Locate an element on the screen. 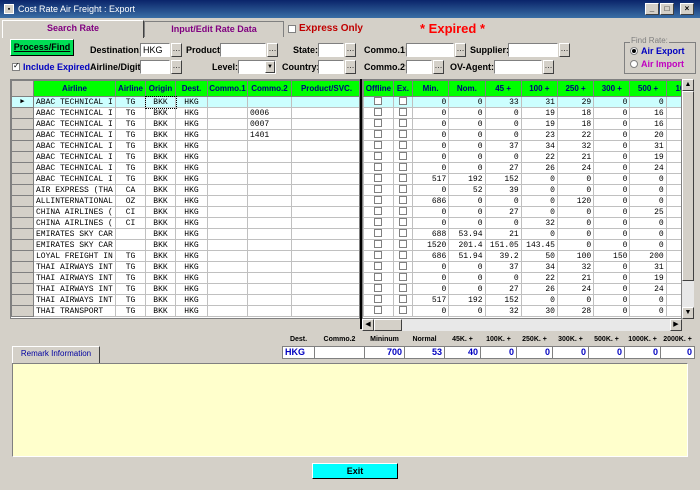 Image resolution: width=700 pixels, height=490 pixels. cell-r45: 32 is located at coordinates (503, 311).